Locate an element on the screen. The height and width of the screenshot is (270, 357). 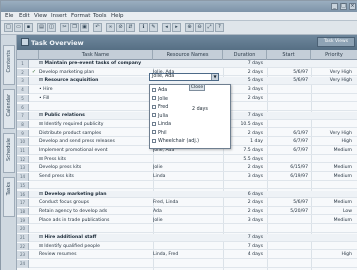
table-row: 12 ⊟ Press kits 5.5 days is located at coordinates (187, 159).